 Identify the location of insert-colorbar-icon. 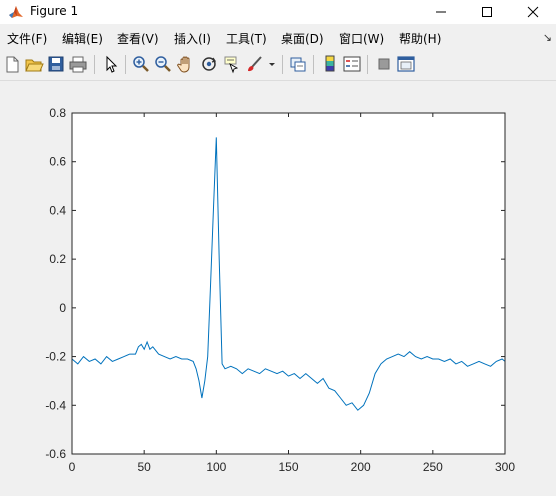
(330, 64).